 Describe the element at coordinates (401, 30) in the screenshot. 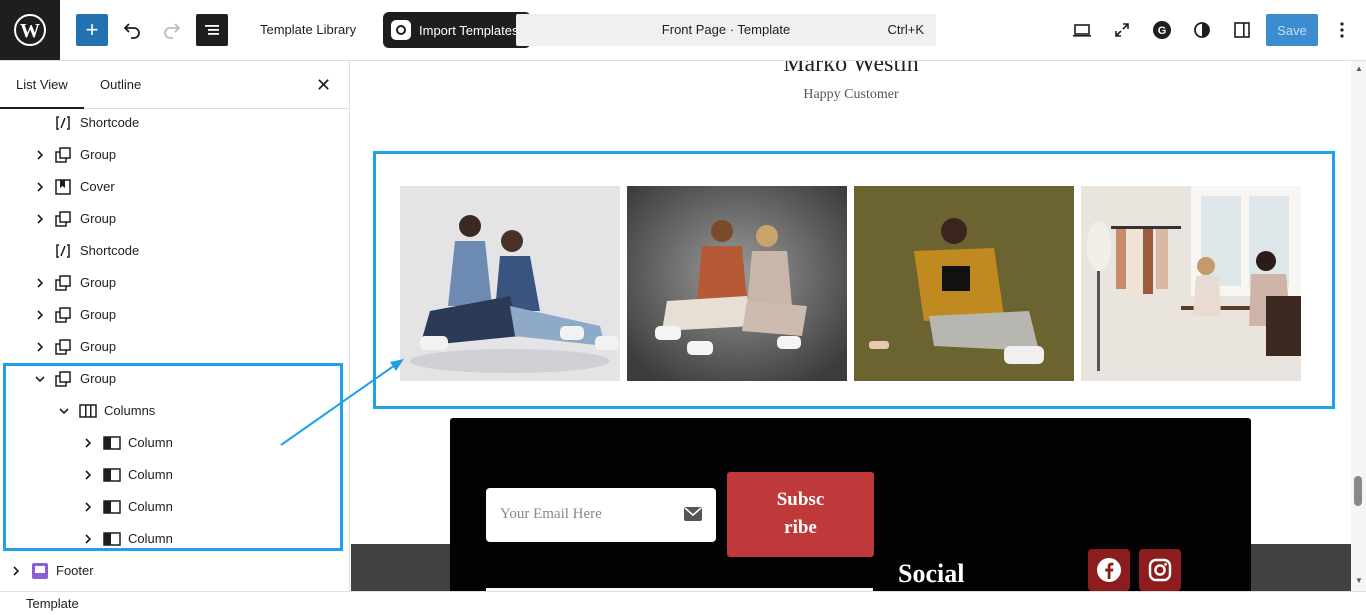

I see `import-icon` at that location.